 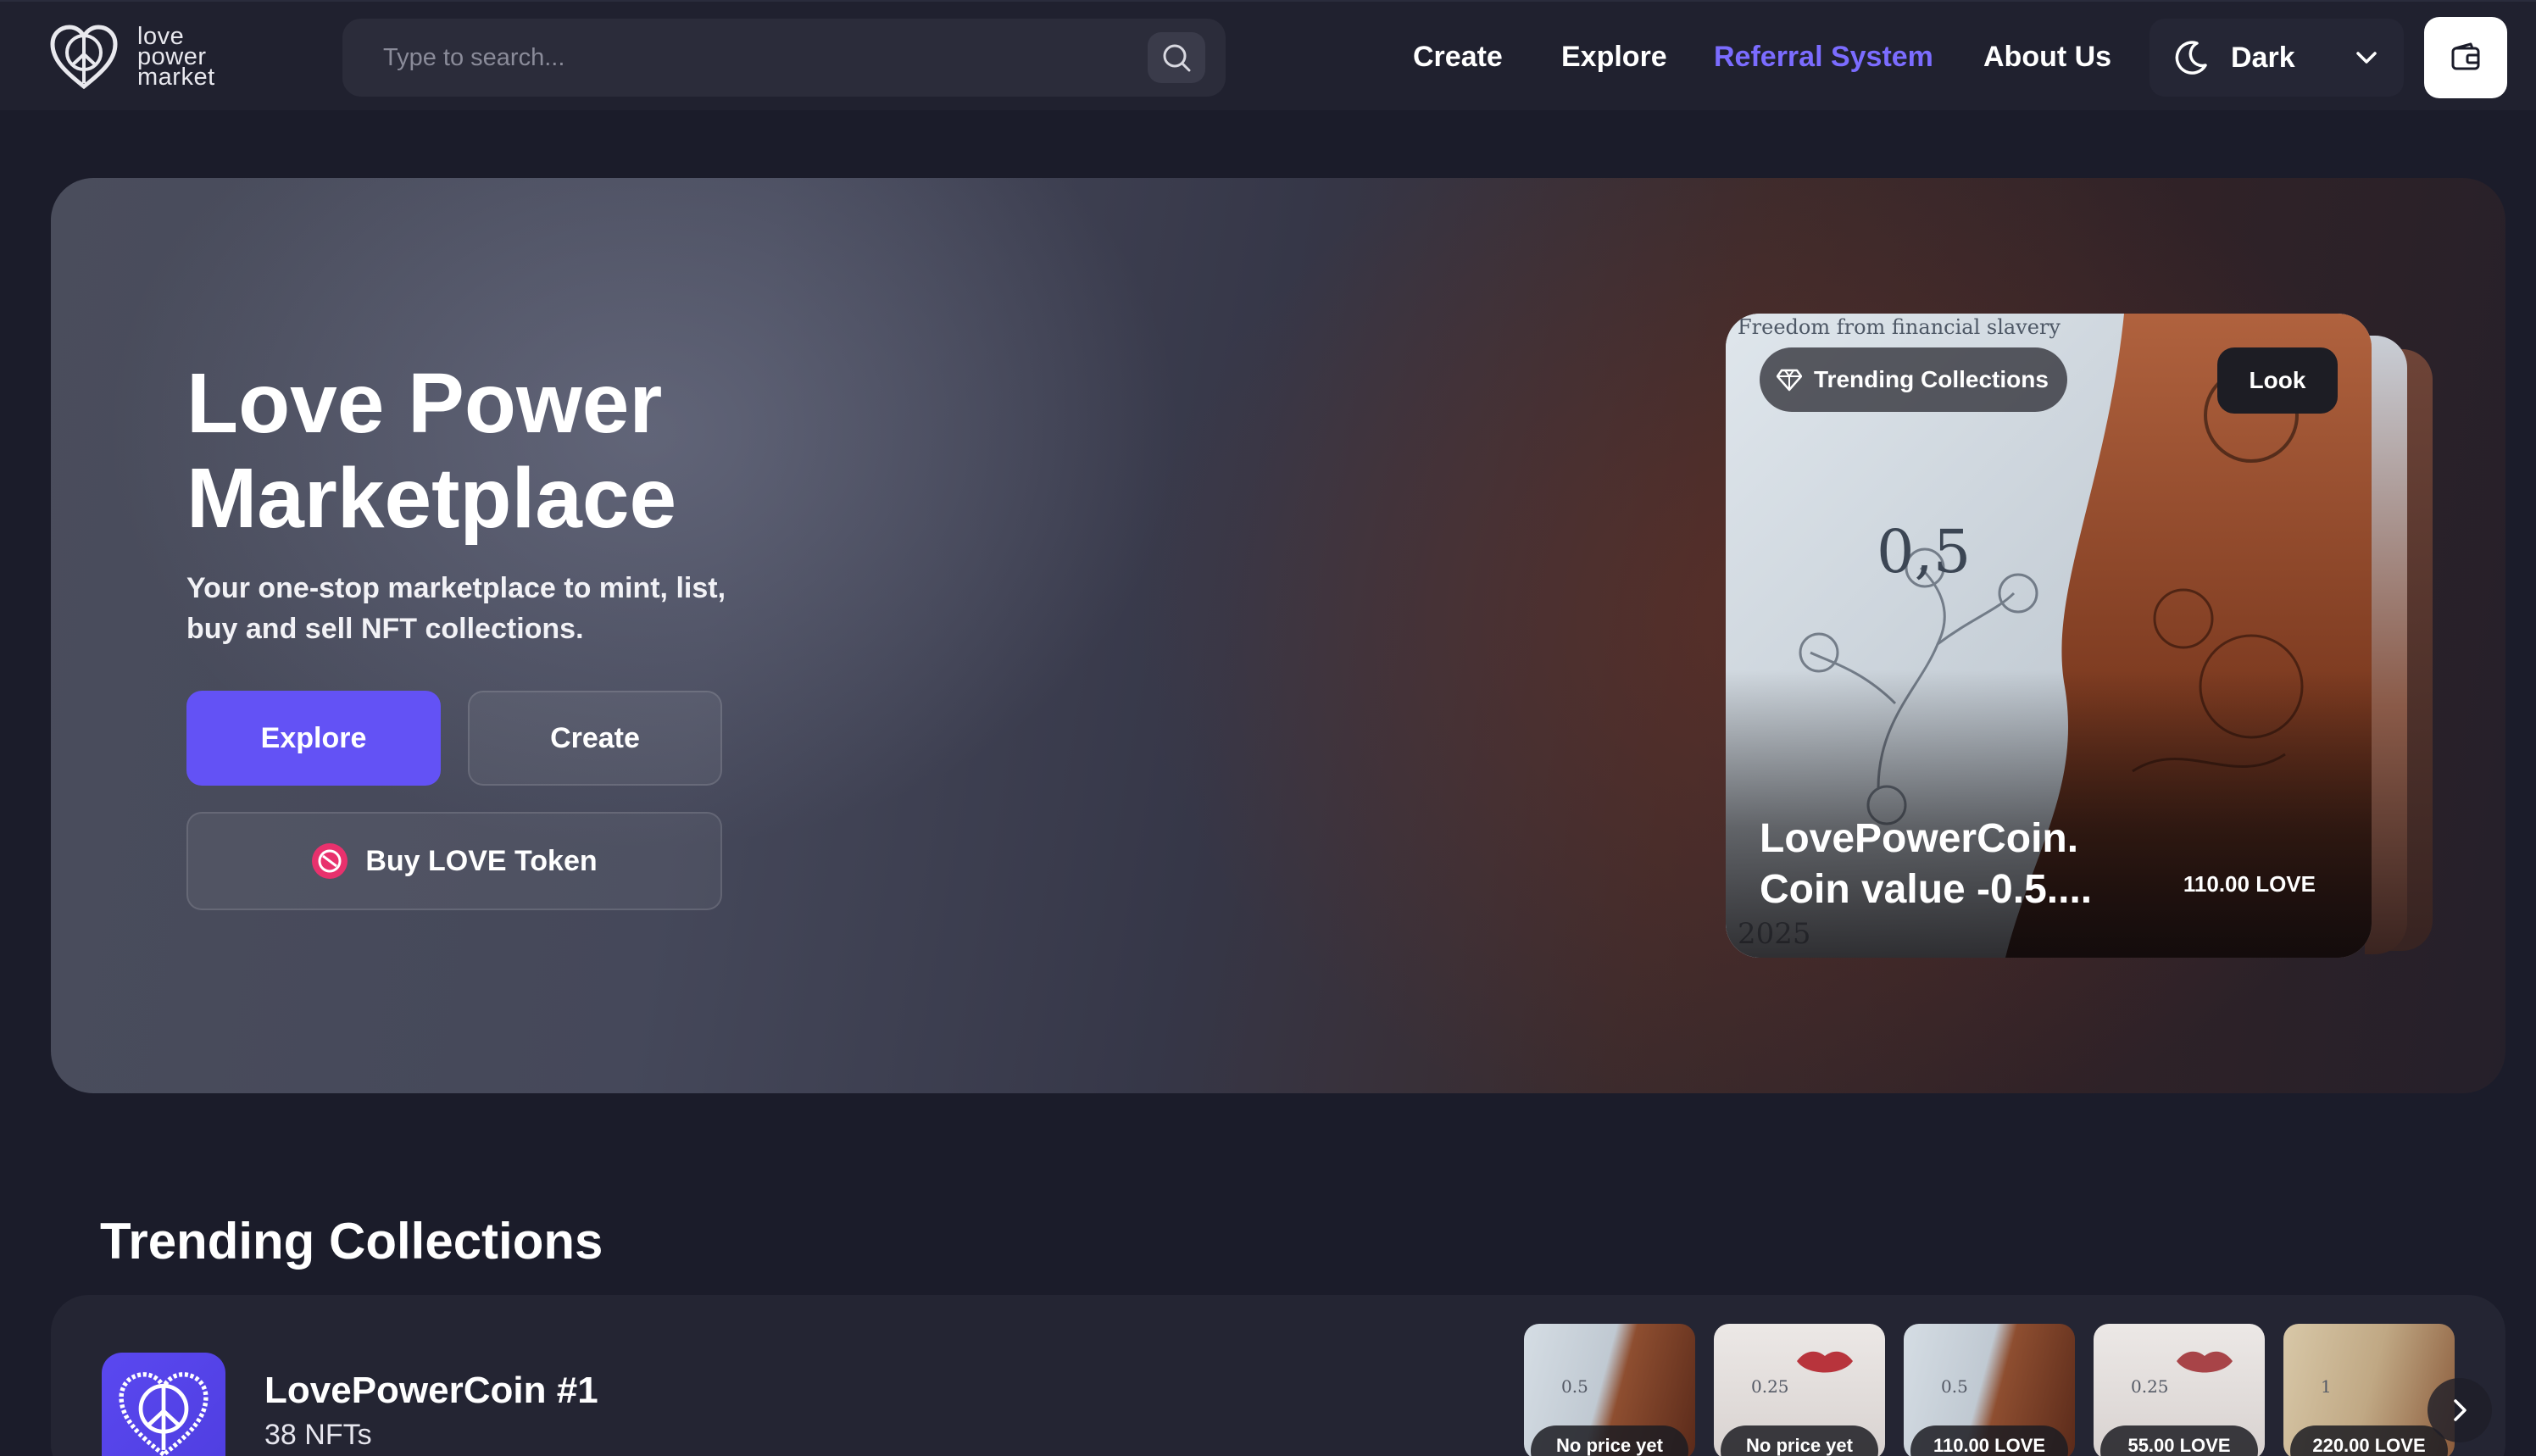 I want to click on hero-create-label: Create, so click(x=595, y=738).